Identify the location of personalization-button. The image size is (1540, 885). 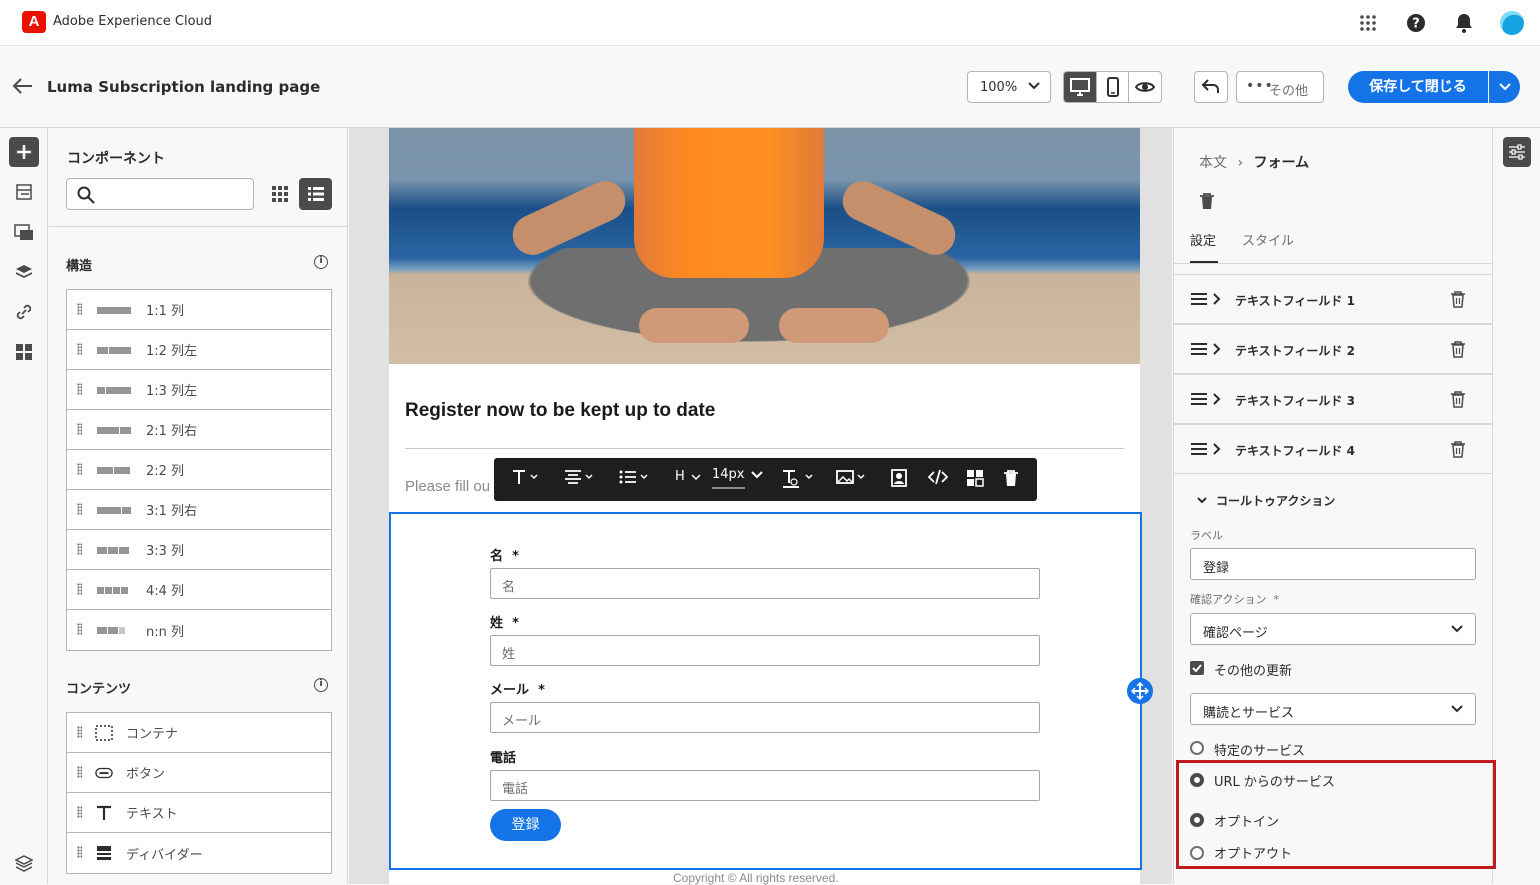
(899, 478).